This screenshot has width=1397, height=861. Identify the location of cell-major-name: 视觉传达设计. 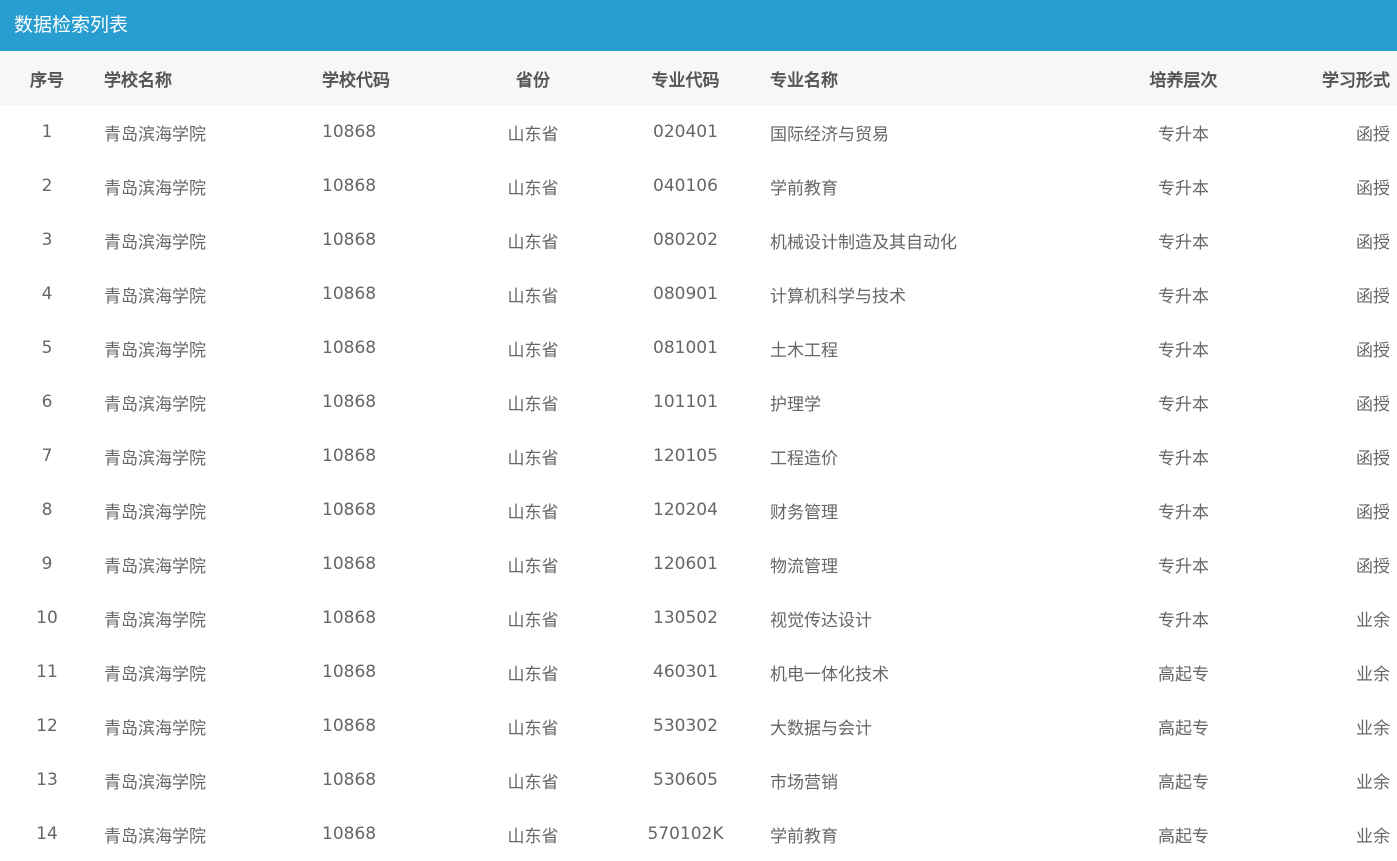
(821, 620).